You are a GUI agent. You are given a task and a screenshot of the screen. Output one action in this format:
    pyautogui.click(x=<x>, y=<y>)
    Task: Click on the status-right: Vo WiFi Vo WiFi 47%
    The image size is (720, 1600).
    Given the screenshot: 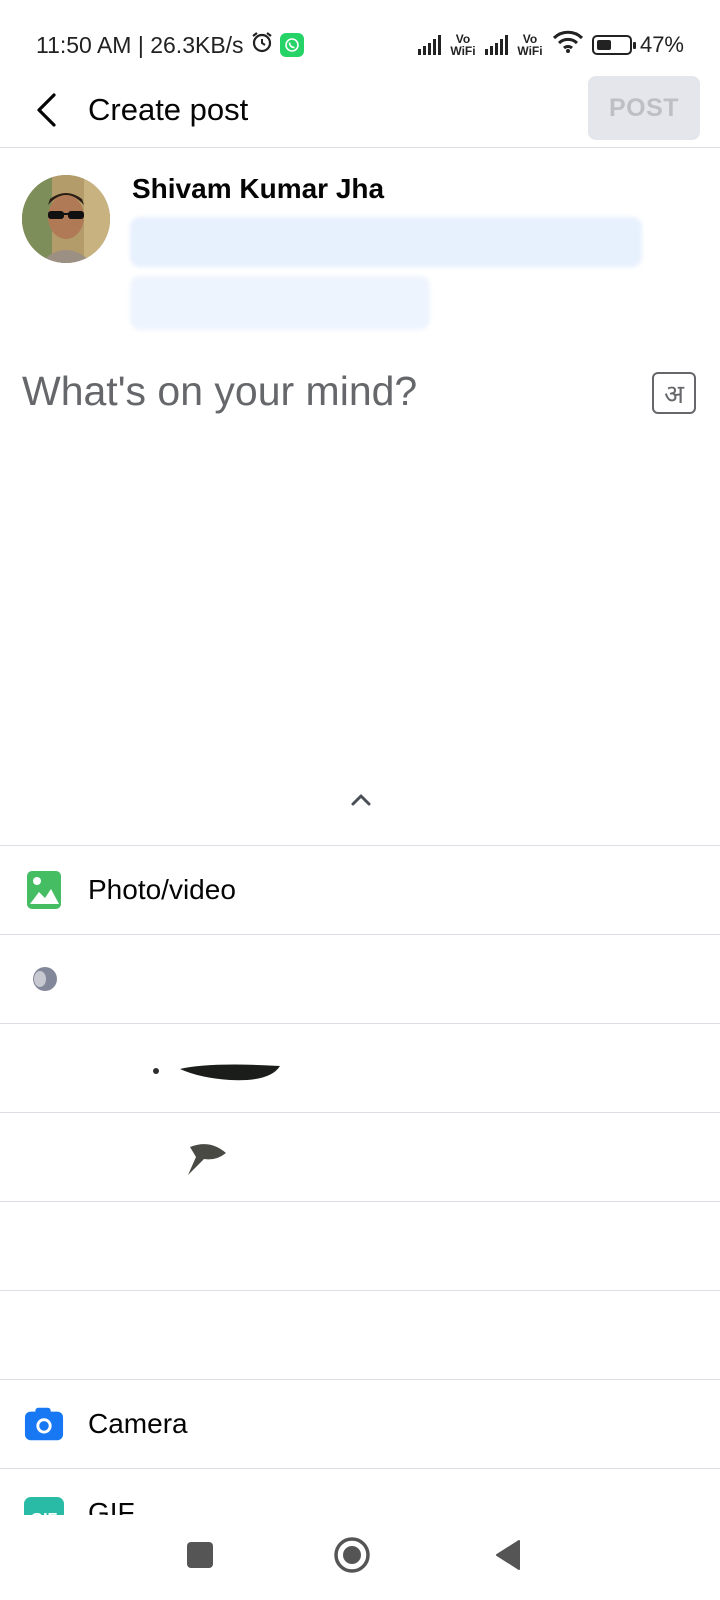 What is the action you would take?
    pyautogui.click(x=550, y=45)
    